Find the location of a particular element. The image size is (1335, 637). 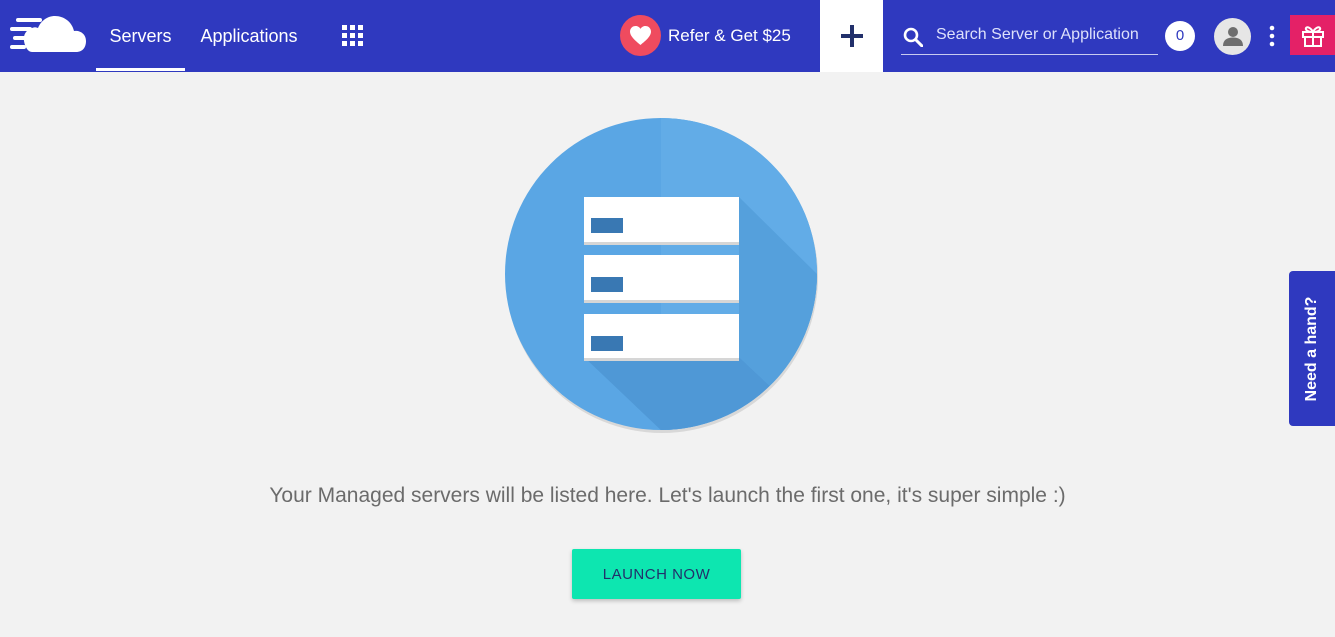

add-button is located at coordinates (851, 36).